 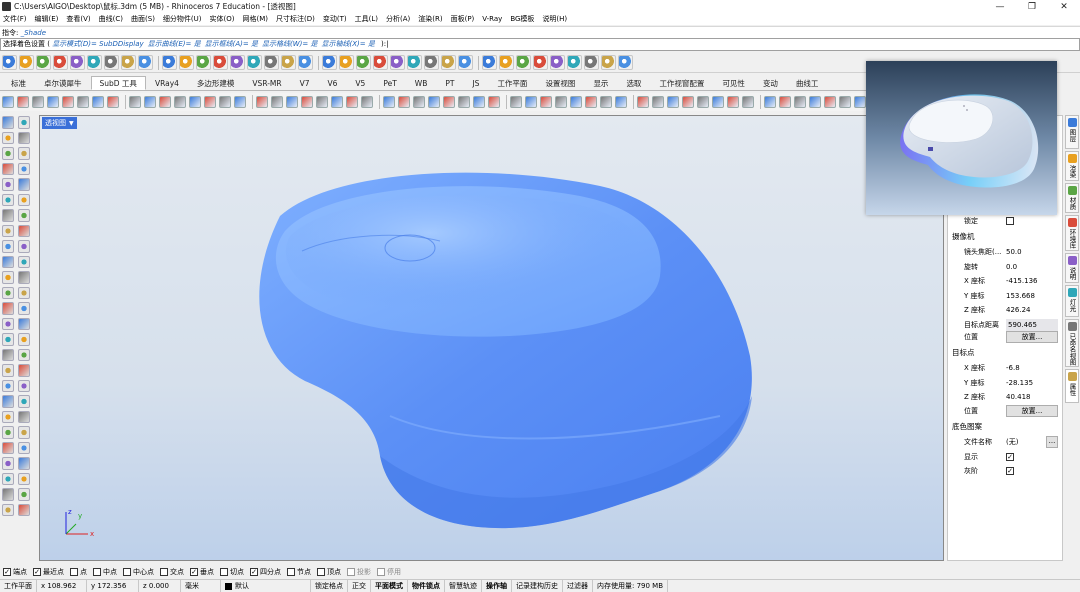 What do you see at coordinates (1000, 6) in the screenshot?
I see `minimize-button: —` at bounding box center [1000, 6].